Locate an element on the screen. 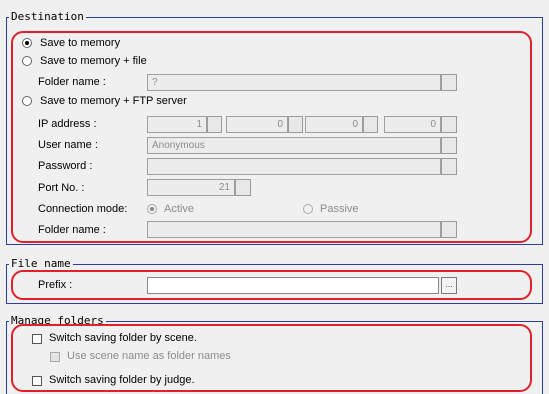 This screenshot has width=549, height=394. password-label: Password : is located at coordinates (65, 166).